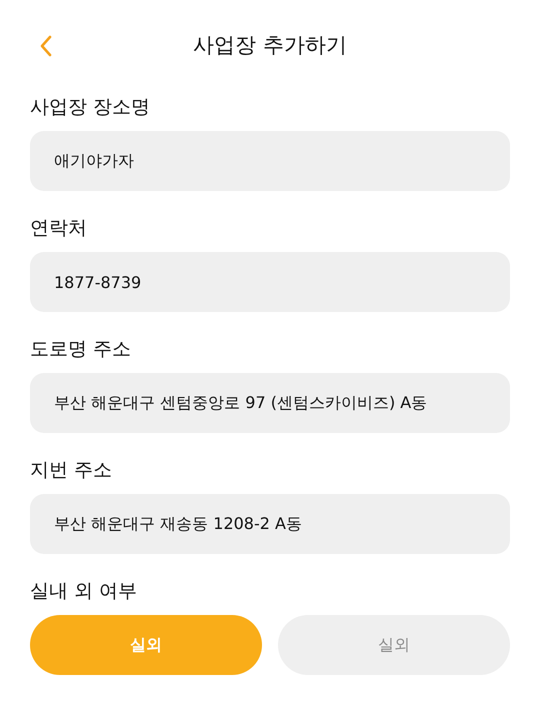  Describe the element at coordinates (270, 161) in the screenshot. I see `input-field: 애기야가자` at that location.